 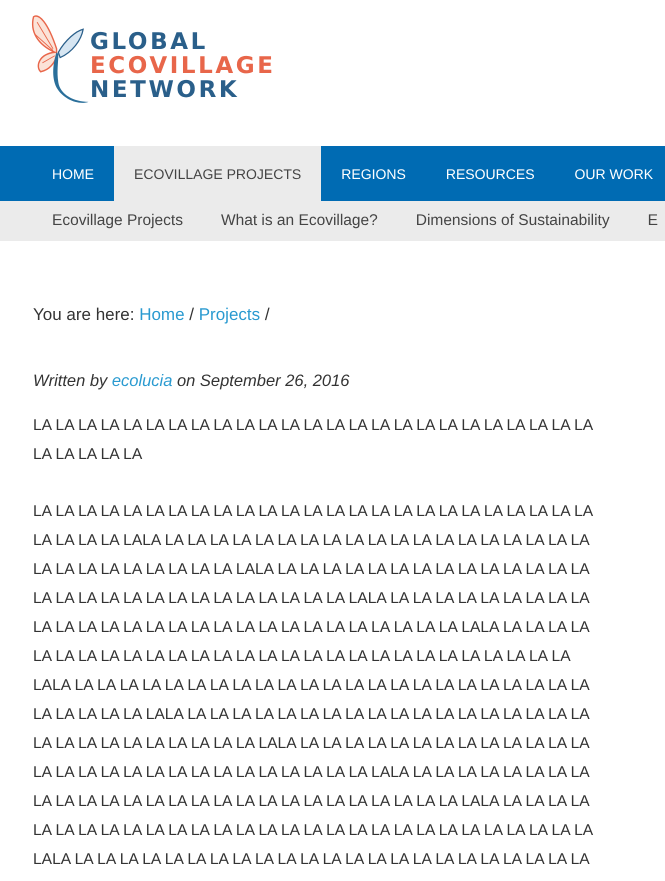 I want to click on nav-tab: ECOVILLAGE PROJECTS, so click(x=218, y=173).